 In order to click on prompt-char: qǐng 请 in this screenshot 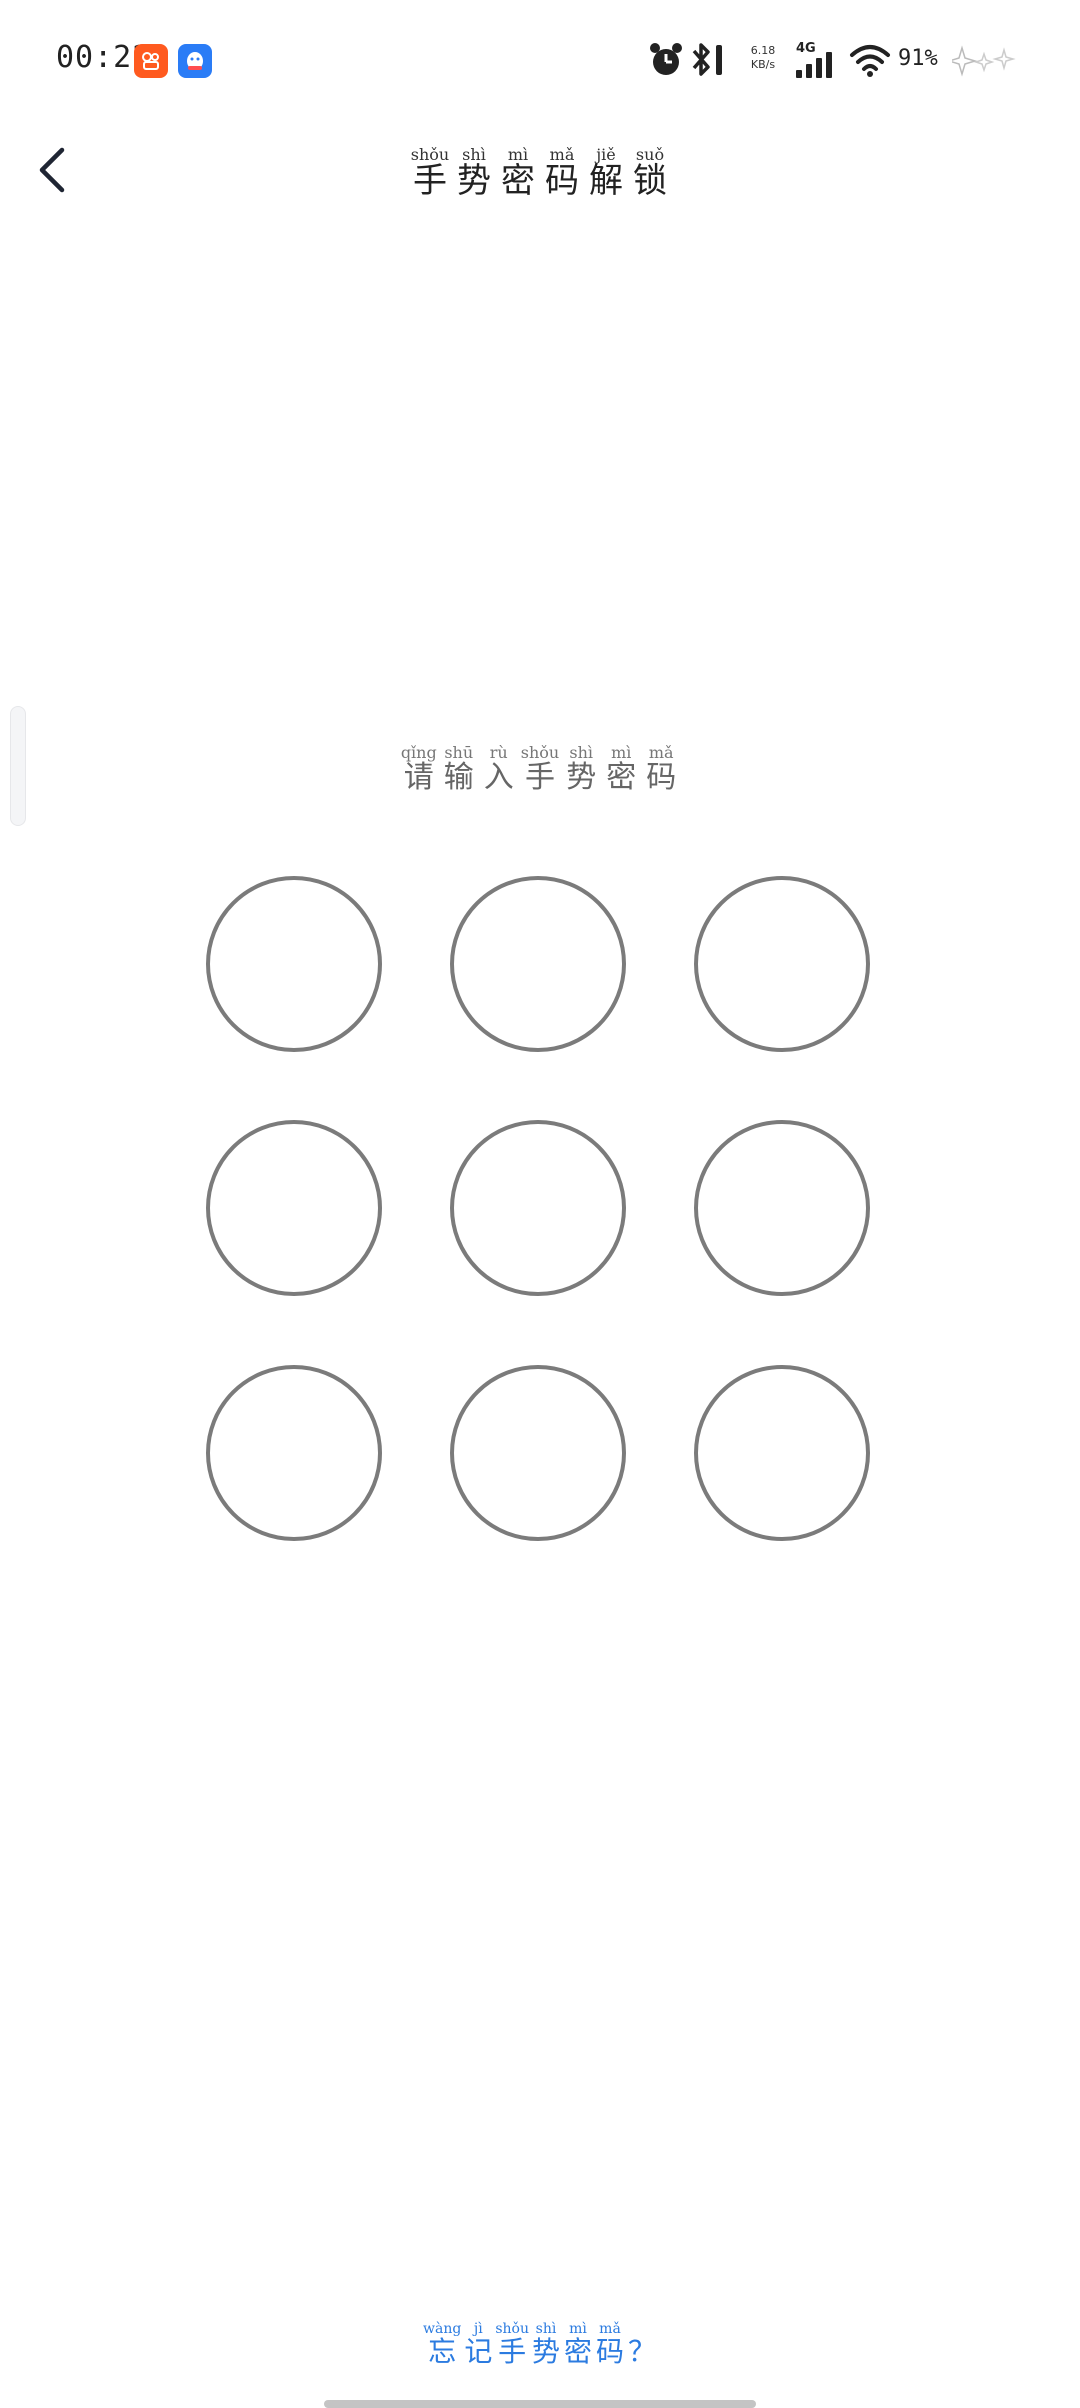, I will do `click(419, 768)`.